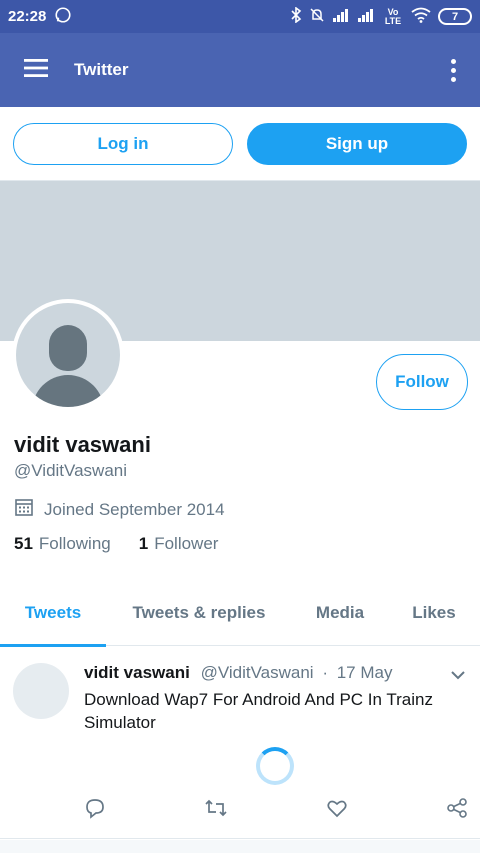 This screenshot has height=853, width=480. Describe the element at coordinates (364, 672) in the screenshot. I see `tweet-date: 17 May` at that location.